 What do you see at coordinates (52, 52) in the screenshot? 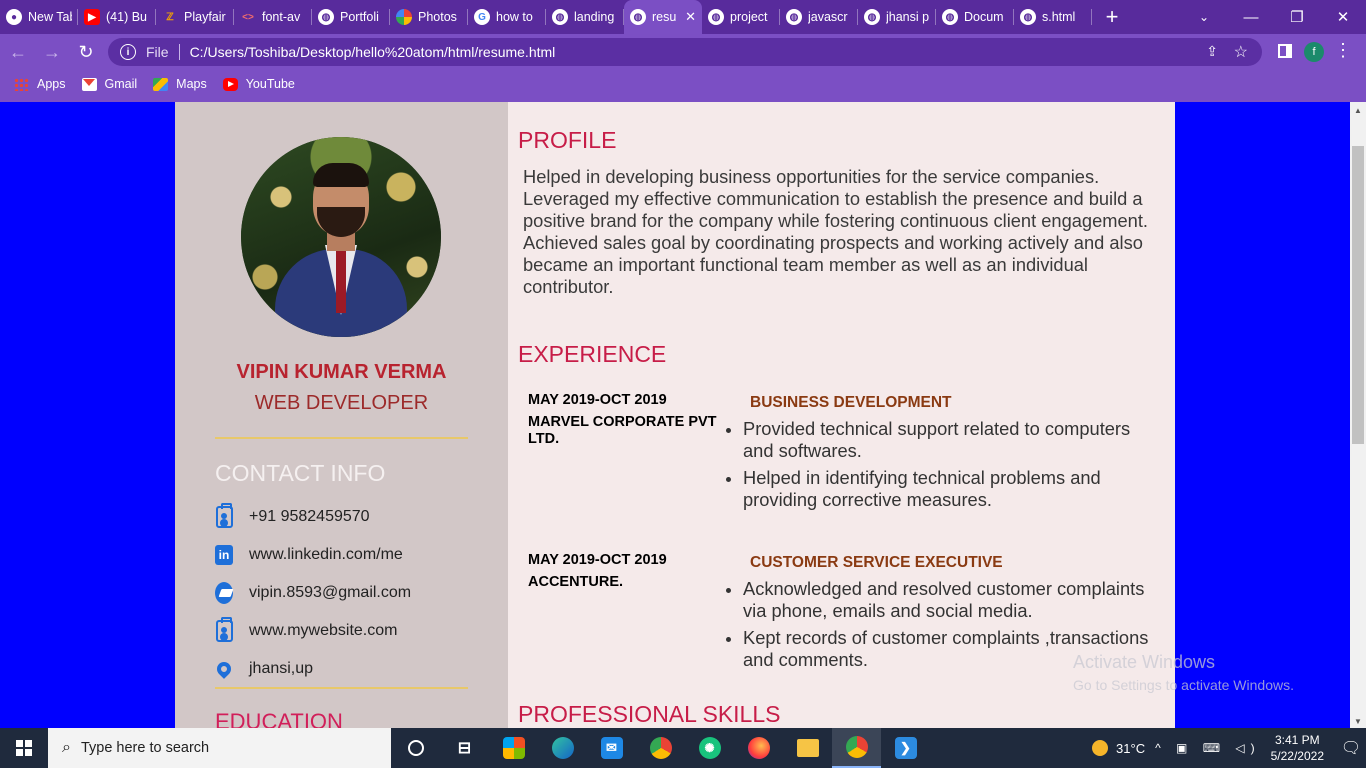
I see `forward-icon: →` at bounding box center [52, 52].